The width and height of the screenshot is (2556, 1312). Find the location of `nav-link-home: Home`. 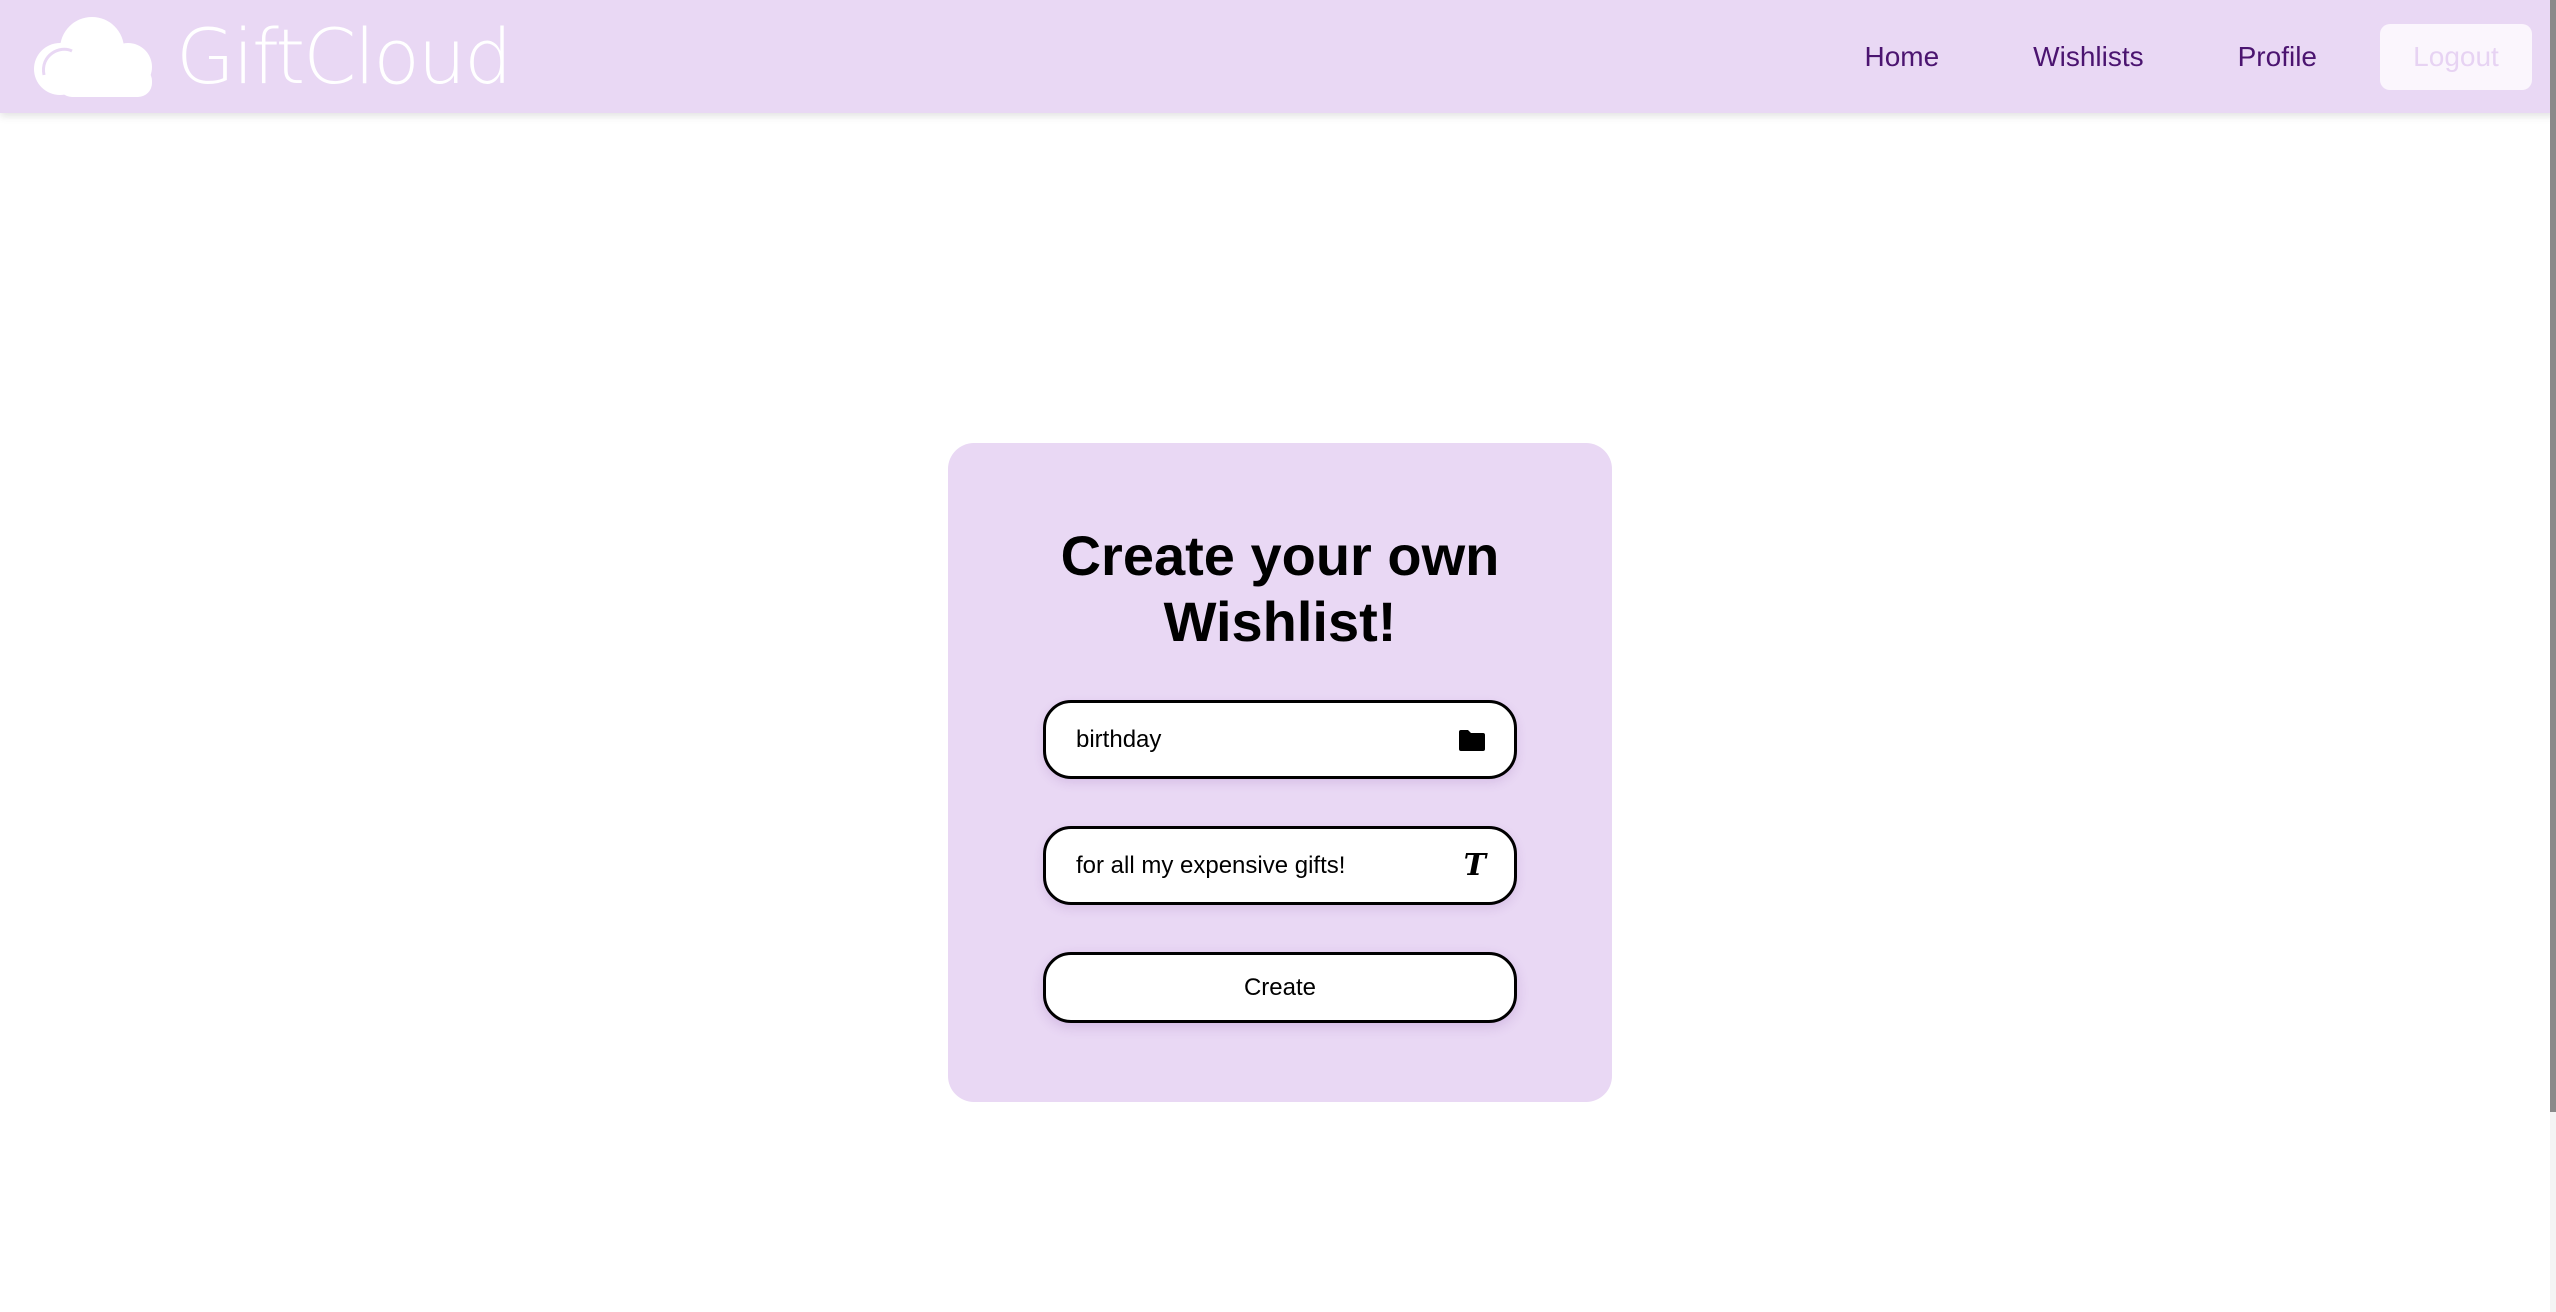

nav-link-home: Home is located at coordinates (1901, 57).